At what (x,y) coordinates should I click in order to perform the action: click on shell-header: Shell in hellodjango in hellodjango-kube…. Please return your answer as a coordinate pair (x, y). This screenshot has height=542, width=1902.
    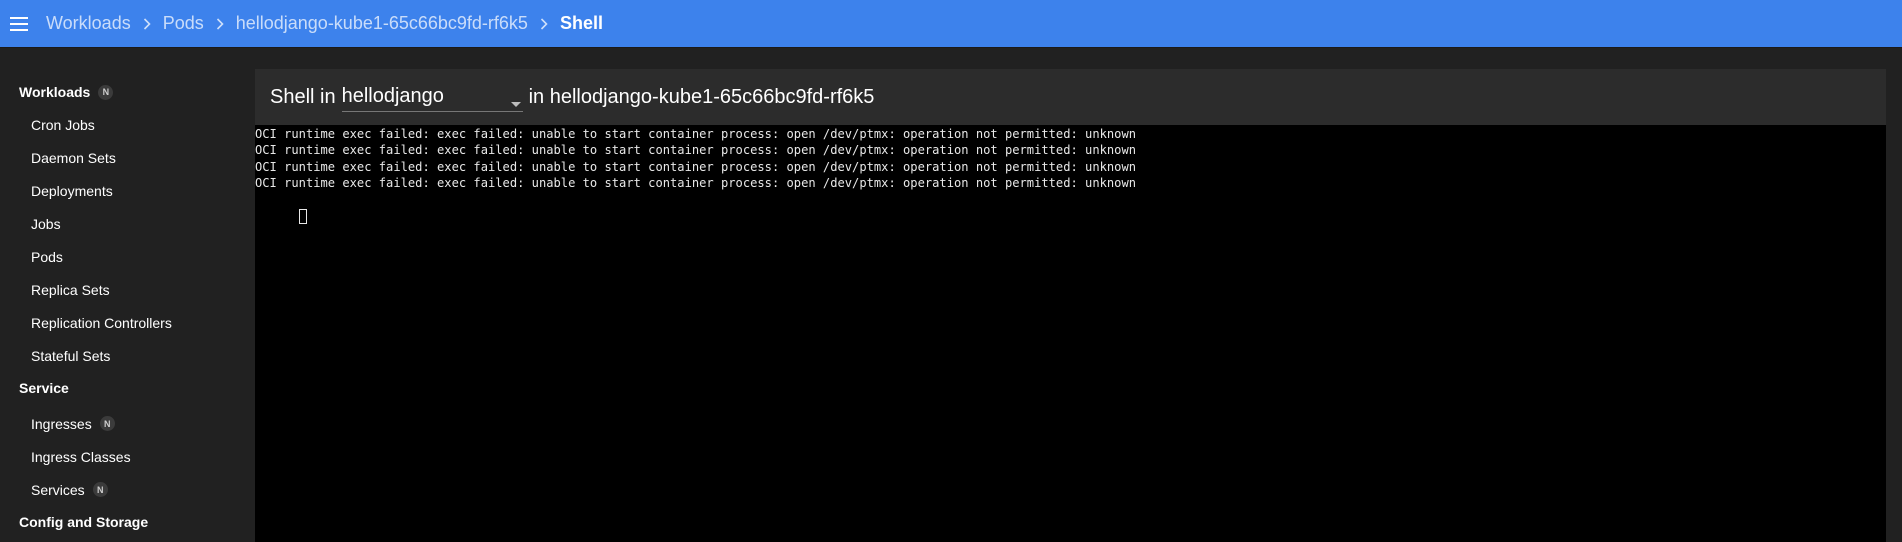
    Looking at the image, I should click on (1070, 97).